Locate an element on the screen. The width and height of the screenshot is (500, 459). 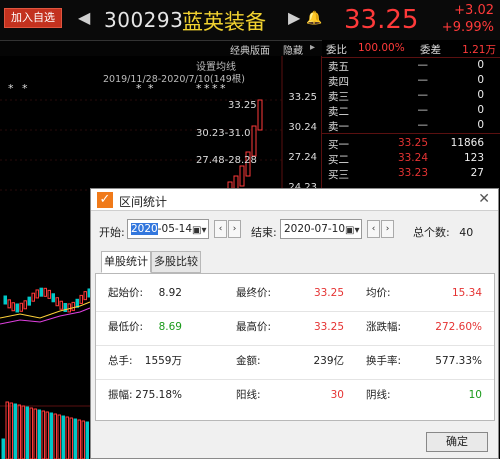
bid-volume: 11866 is located at coordinates (467, 143).